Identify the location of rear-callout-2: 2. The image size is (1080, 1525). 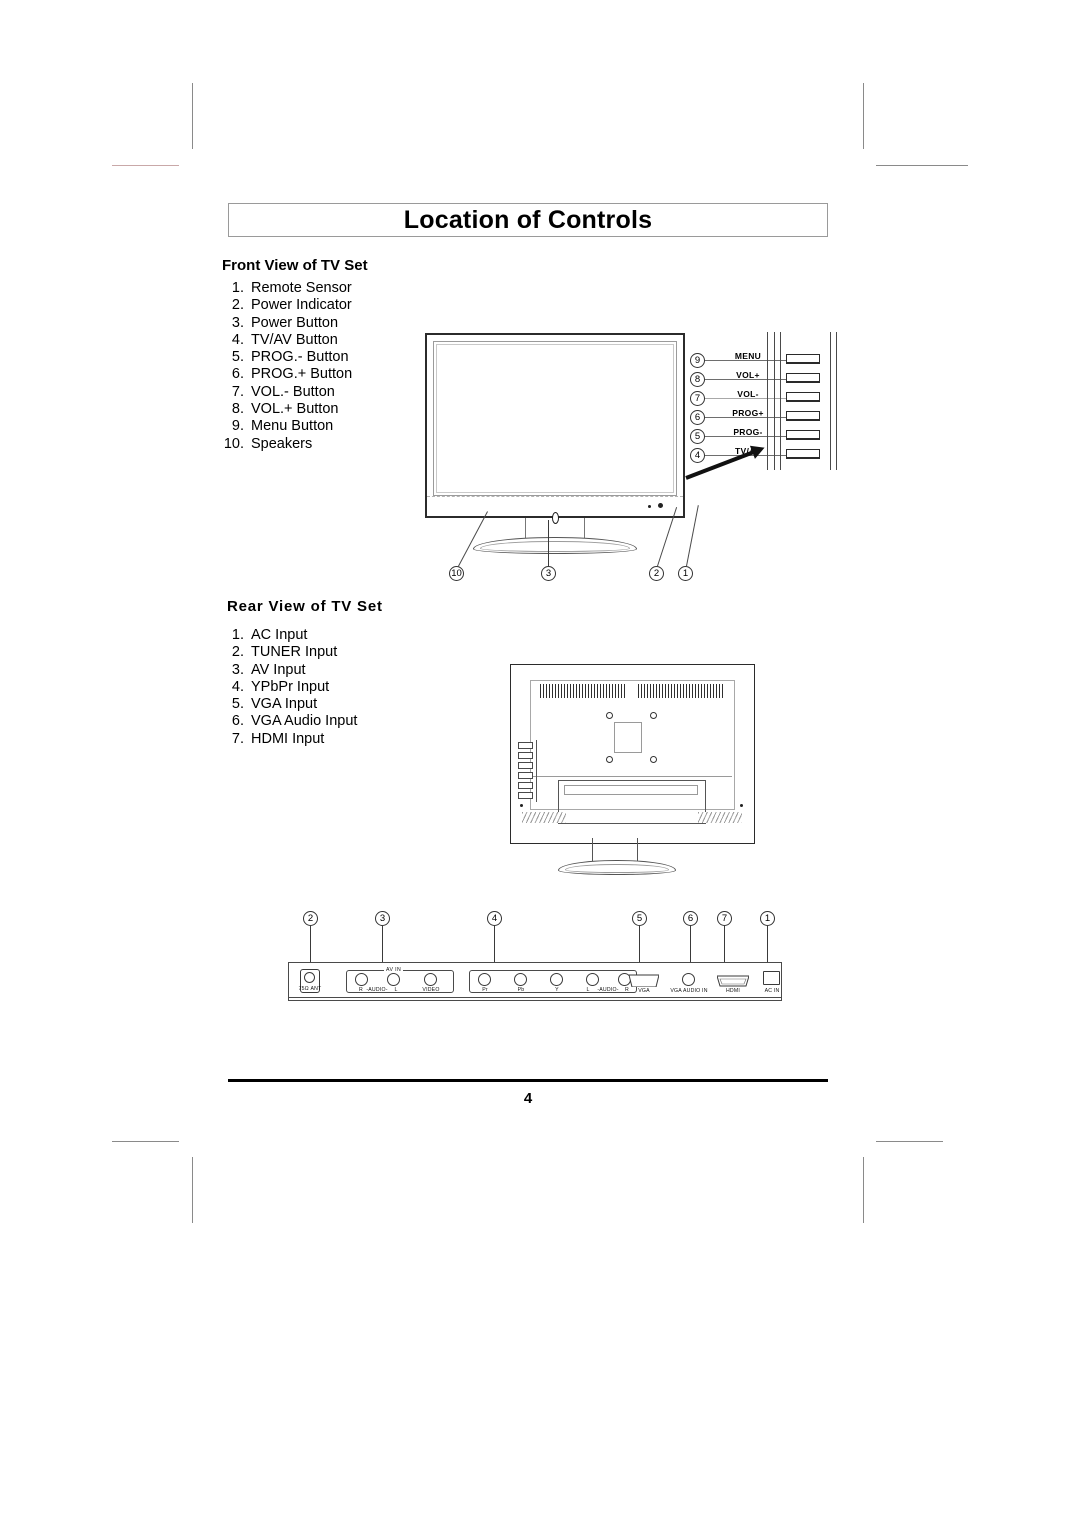
(310, 918).